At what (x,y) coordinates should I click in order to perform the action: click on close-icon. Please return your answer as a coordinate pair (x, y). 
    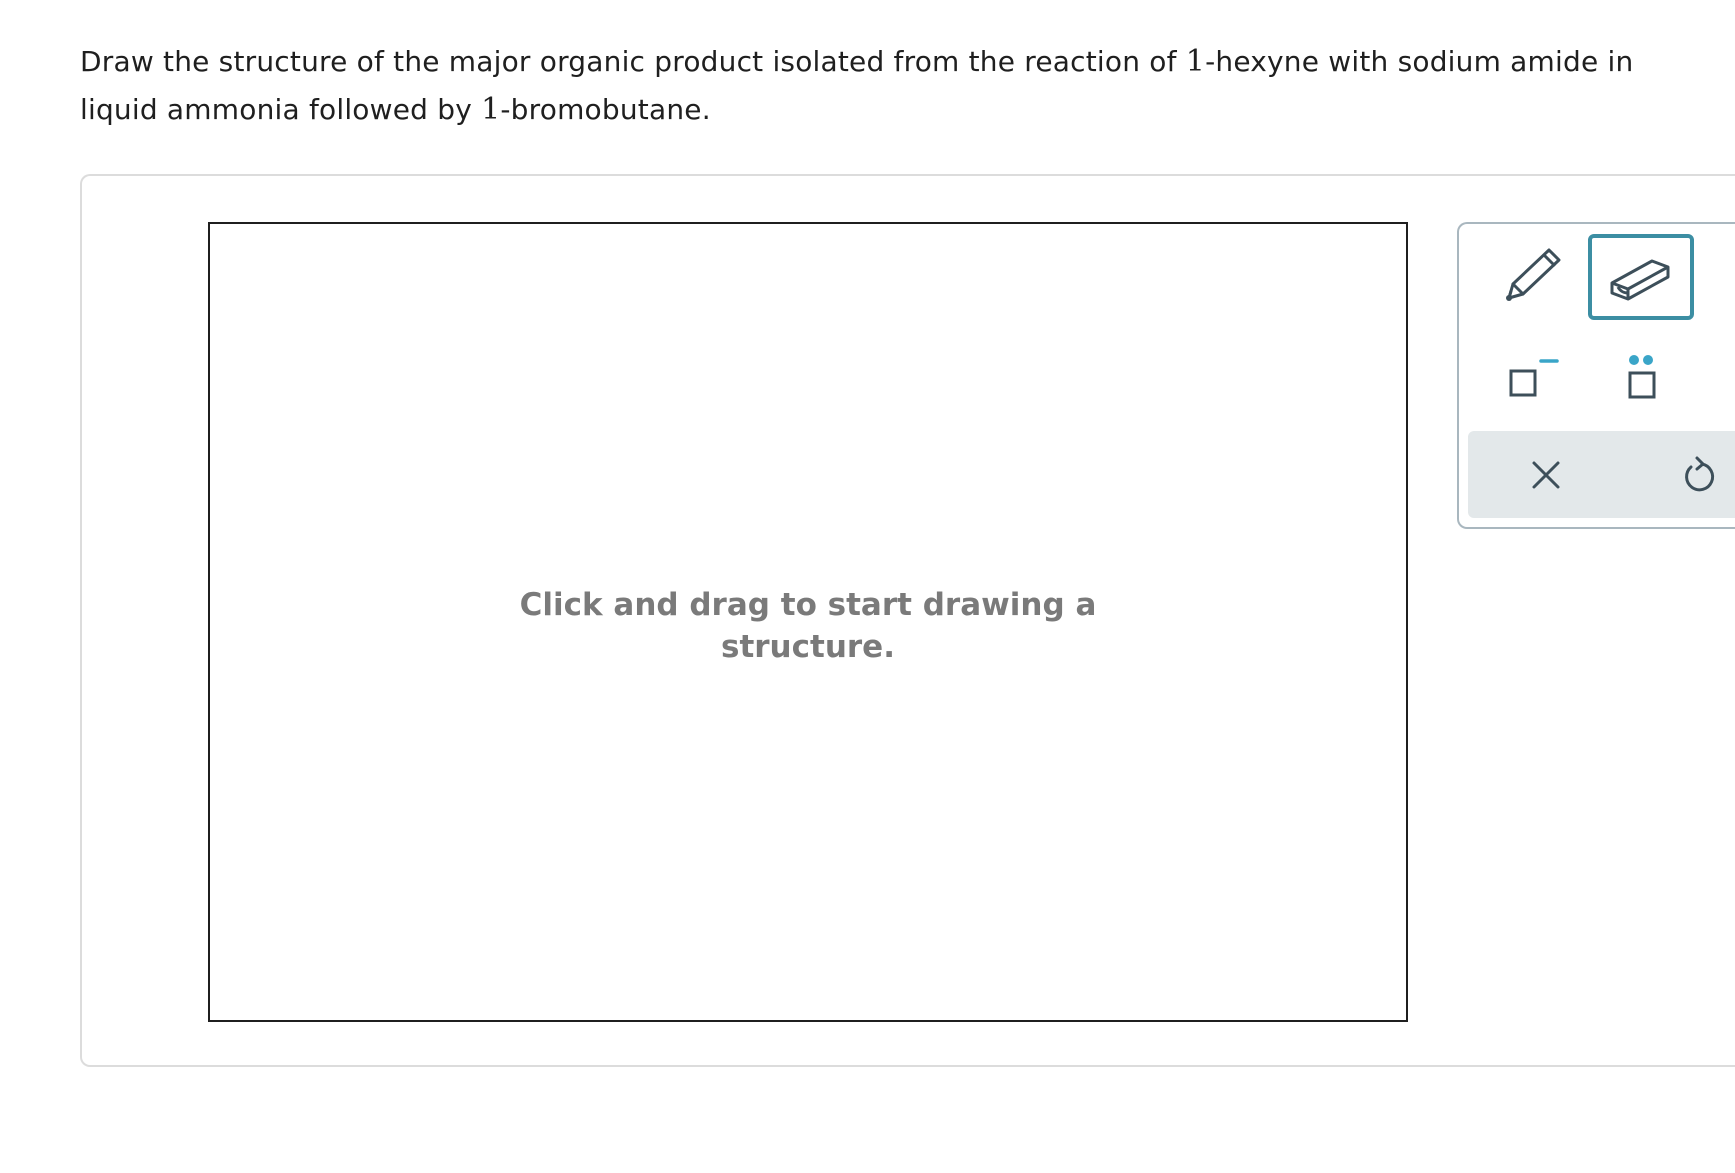
    Looking at the image, I should click on (1546, 474).